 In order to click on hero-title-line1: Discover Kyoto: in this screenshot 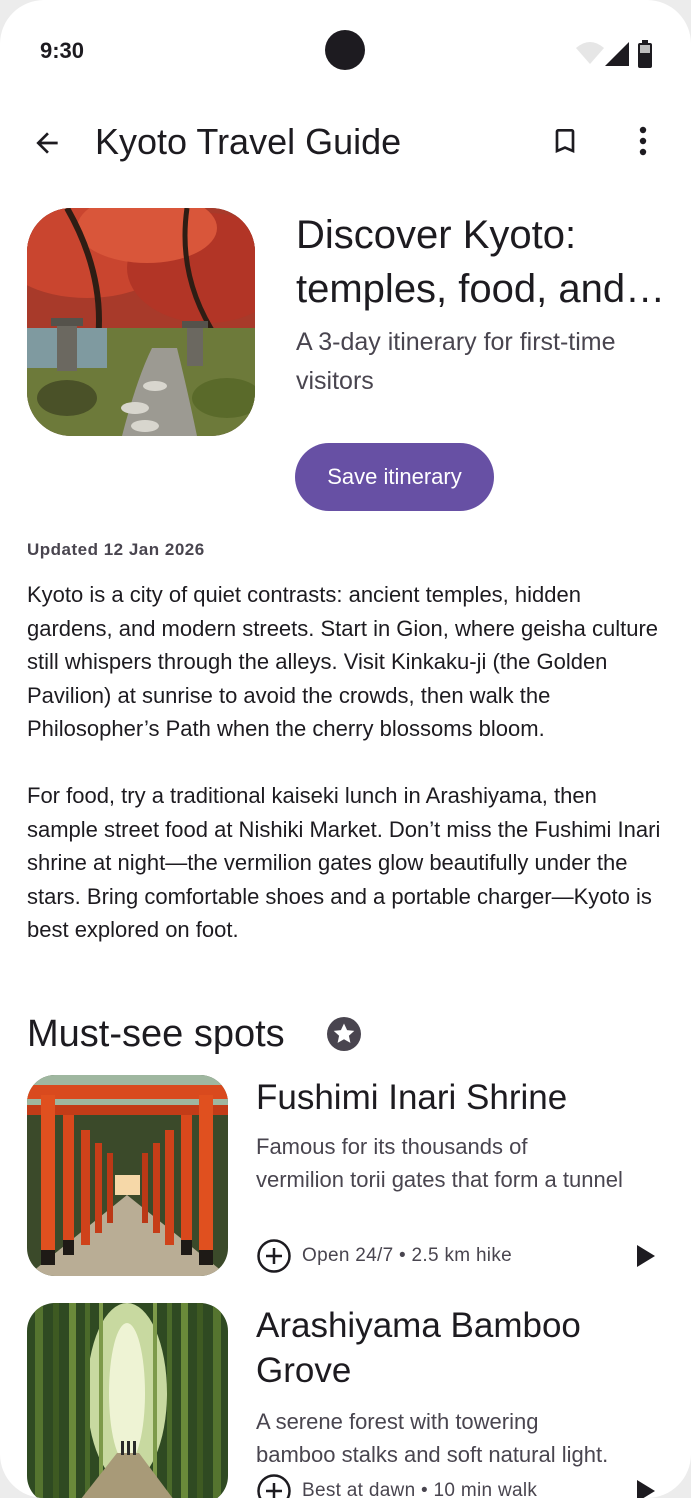, I will do `click(436, 235)`.